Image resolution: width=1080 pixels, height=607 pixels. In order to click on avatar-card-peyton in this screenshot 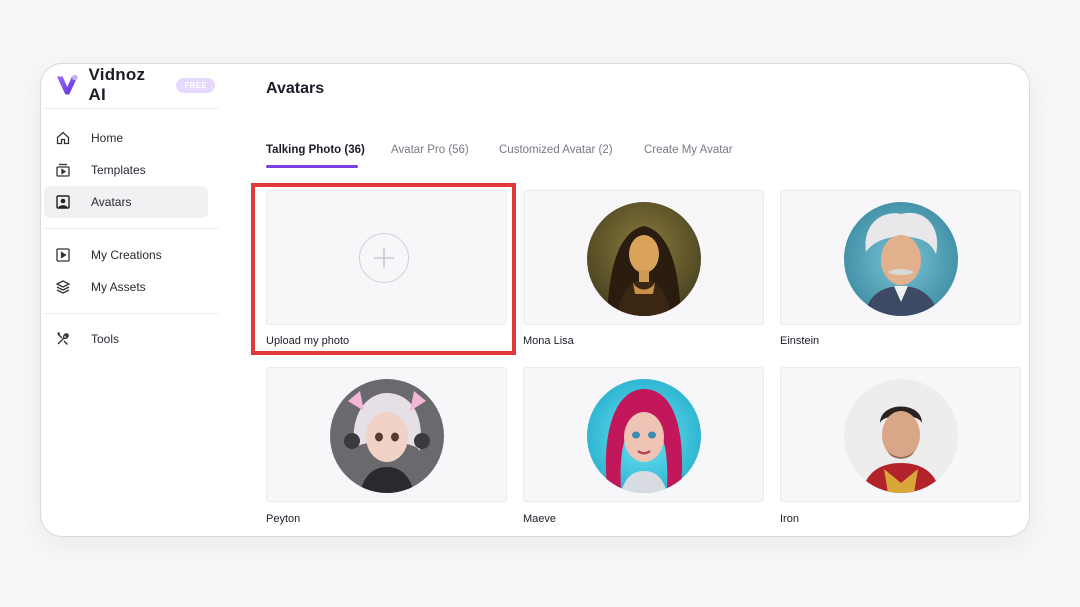, I will do `click(386, 434)`.